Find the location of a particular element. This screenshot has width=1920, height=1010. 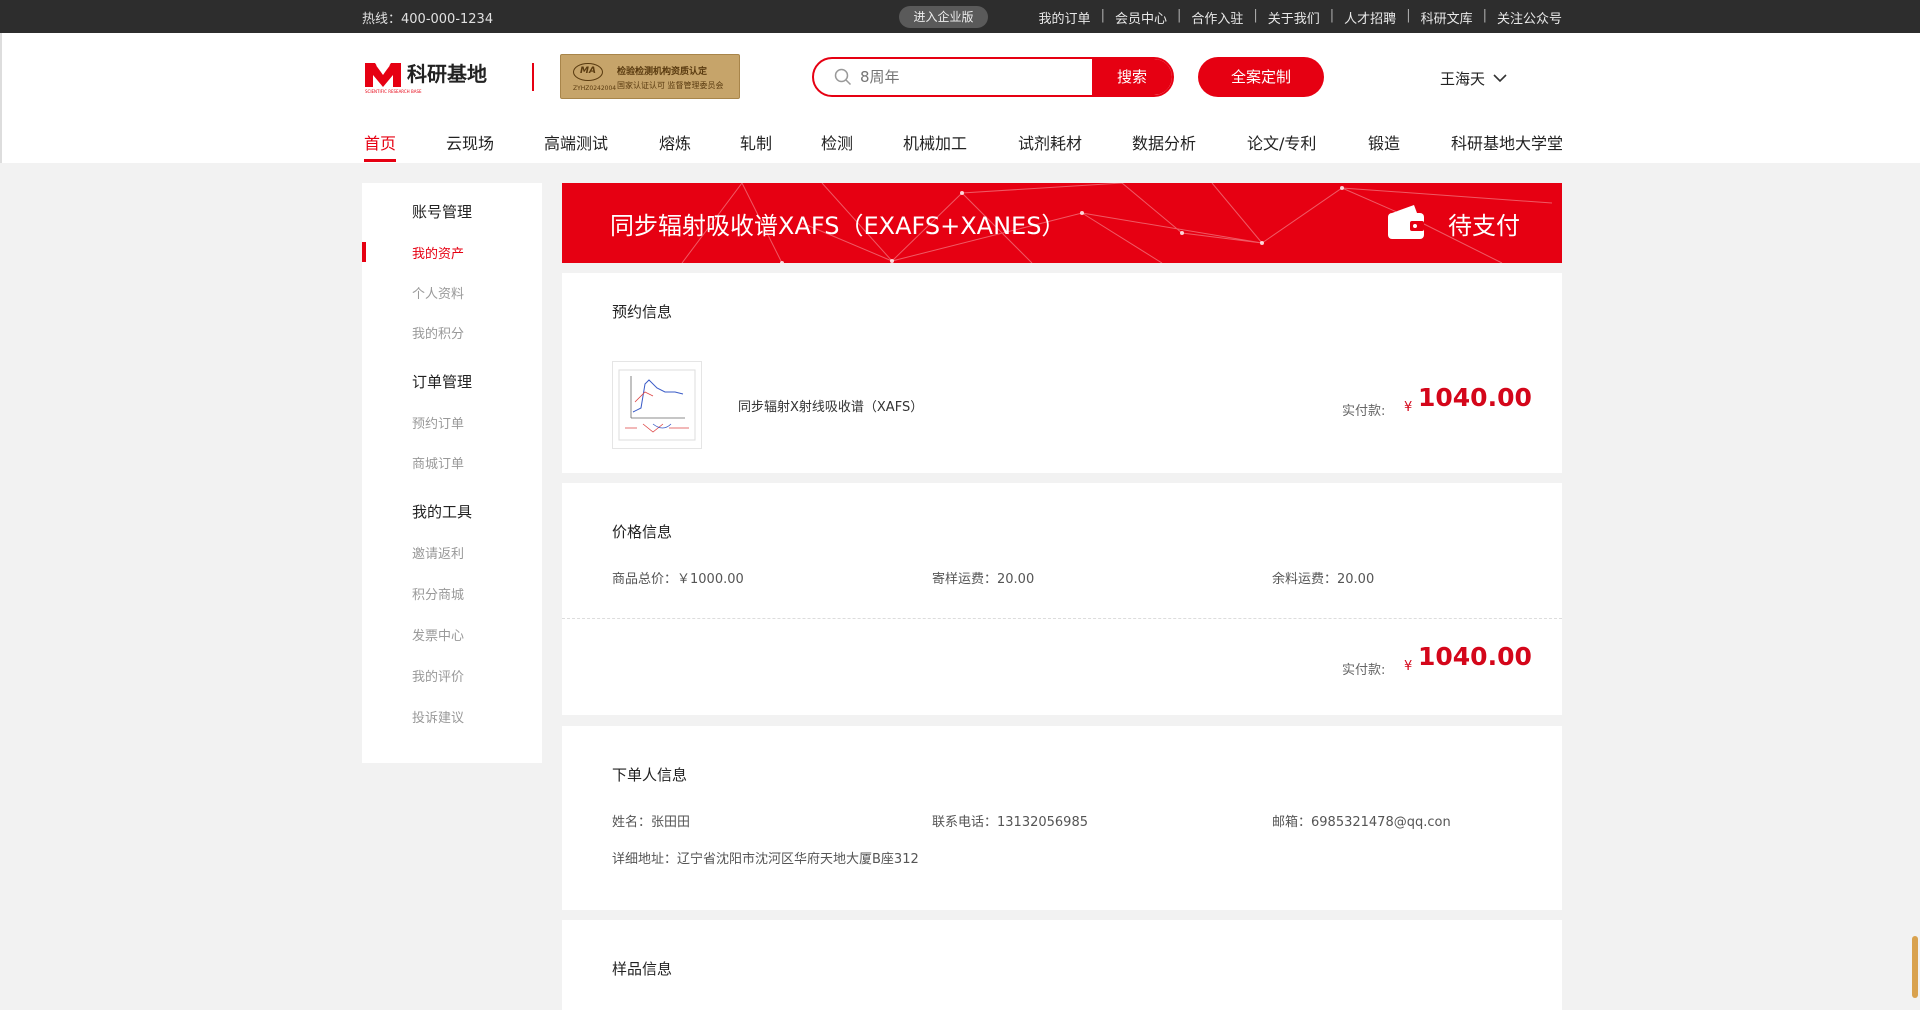

nav-item-reagents: 试剂耗材 is located at coordinates (1050, 142).